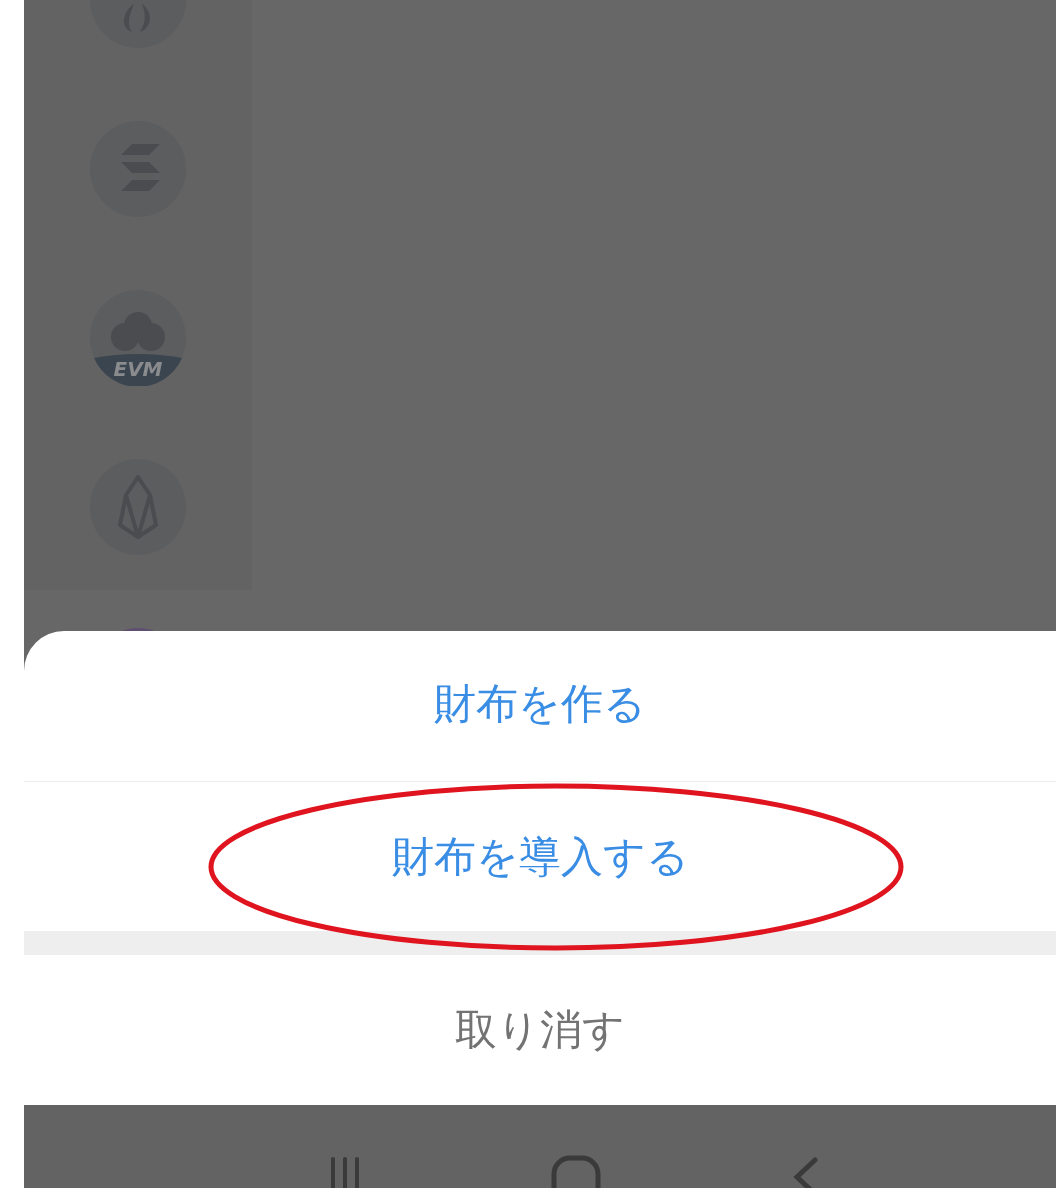  I want to click on evm-logo-icon: EVM, so click(138, 338).